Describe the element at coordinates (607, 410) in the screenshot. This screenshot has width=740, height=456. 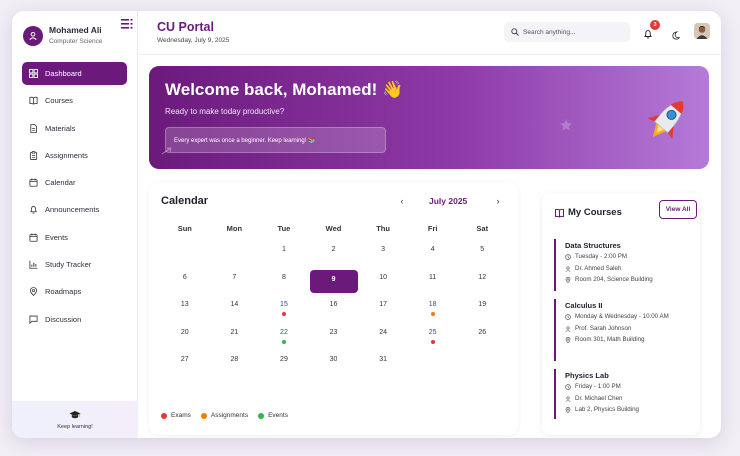
I see `course-location-text: Lab 2, Physics Building` at that location.